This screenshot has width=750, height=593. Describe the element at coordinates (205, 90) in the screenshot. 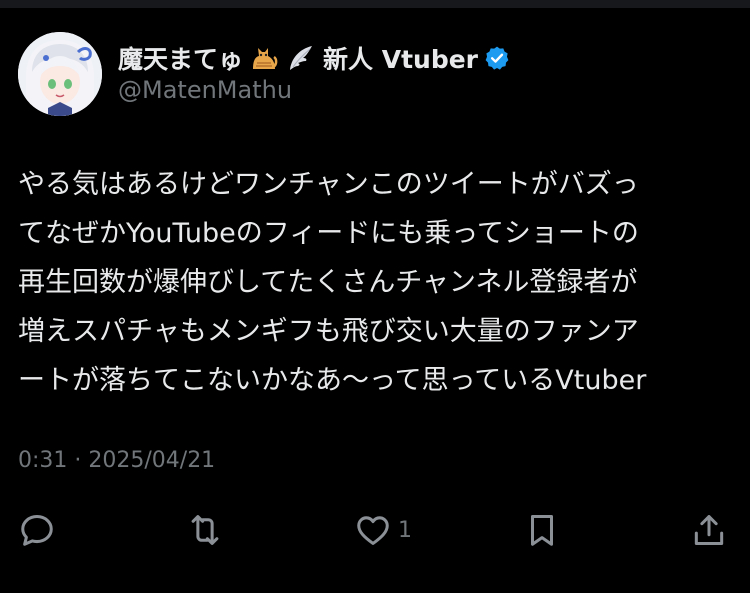

I see `author-handle: @MatenMathu` at that location.